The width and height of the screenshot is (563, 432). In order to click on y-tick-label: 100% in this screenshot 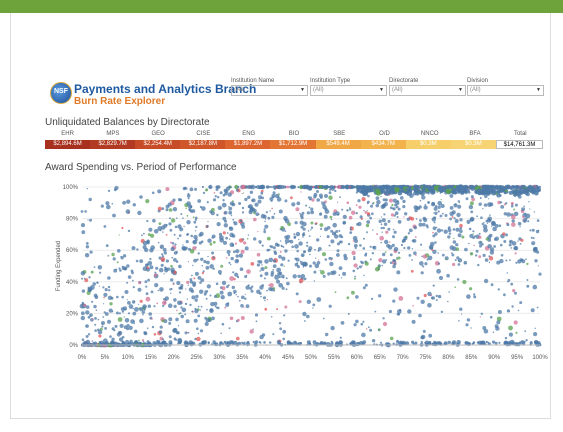, I will do `click(71, 188)`.